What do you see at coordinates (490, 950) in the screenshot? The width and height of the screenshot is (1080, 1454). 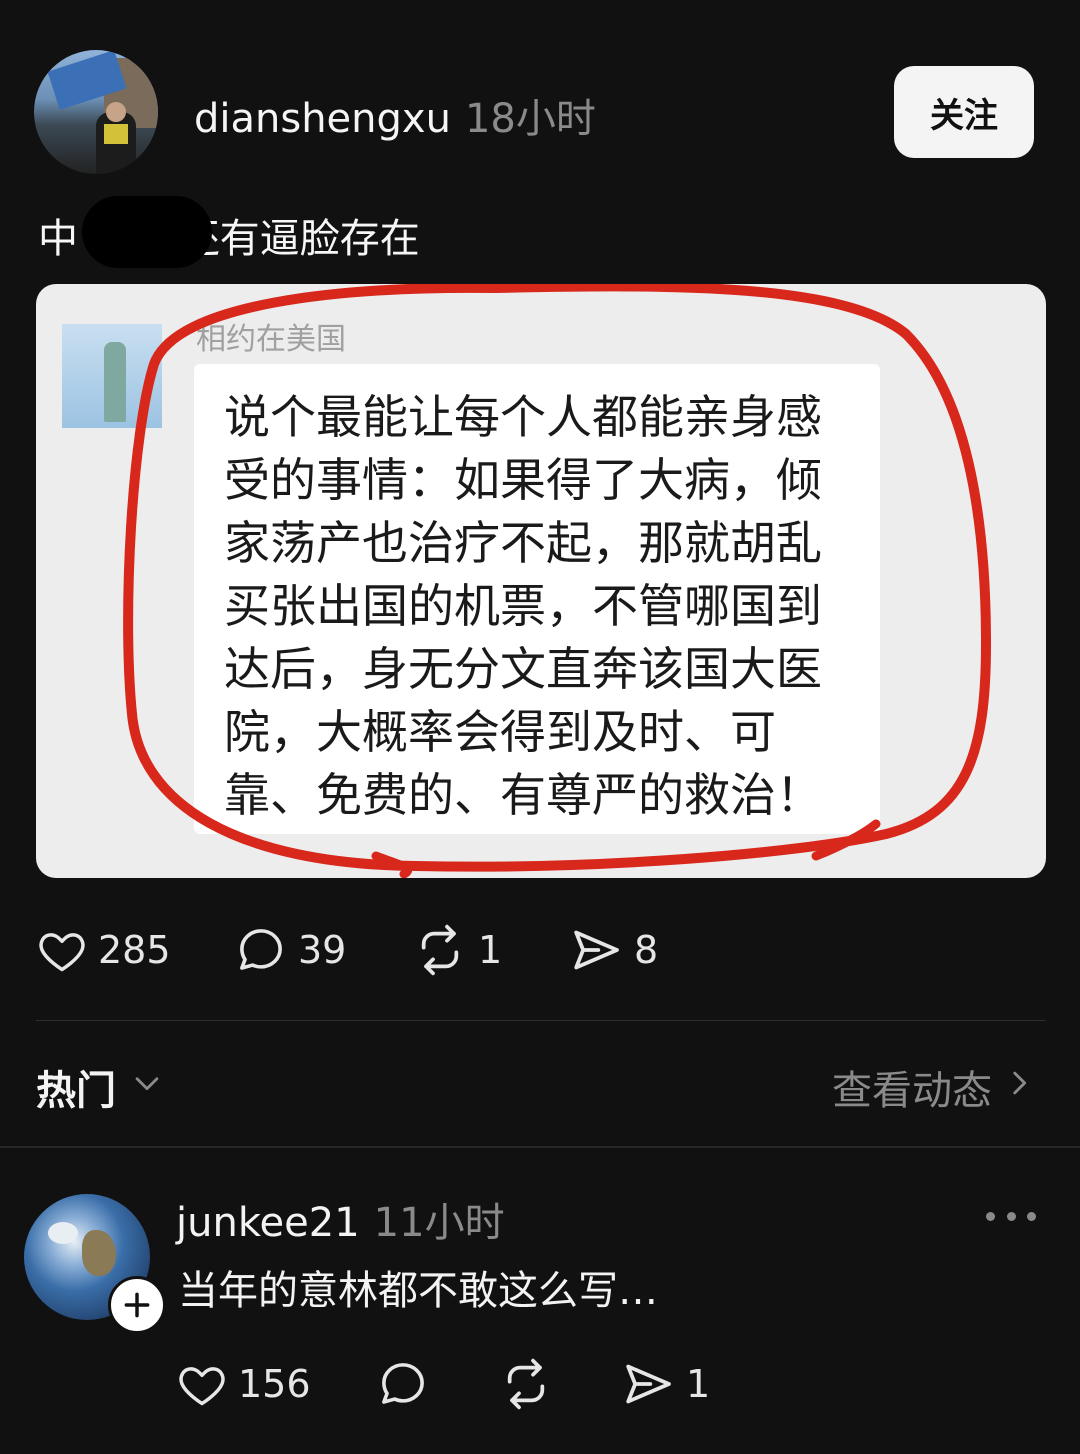 I see `repost-count: 1` at bounding box center [490, 950].